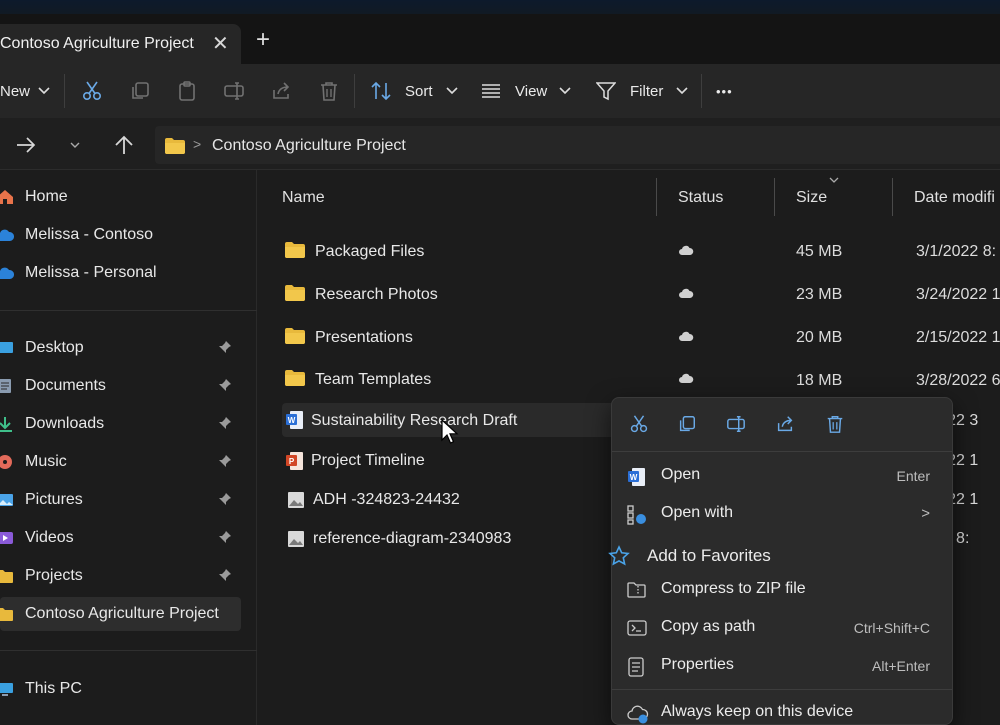 The width and height of the screenshot is (1000, 725). What do you see at coordinates (686, 336) in the screenshot?
I see `cloud-status-icon` at bounding box center [686, 336].